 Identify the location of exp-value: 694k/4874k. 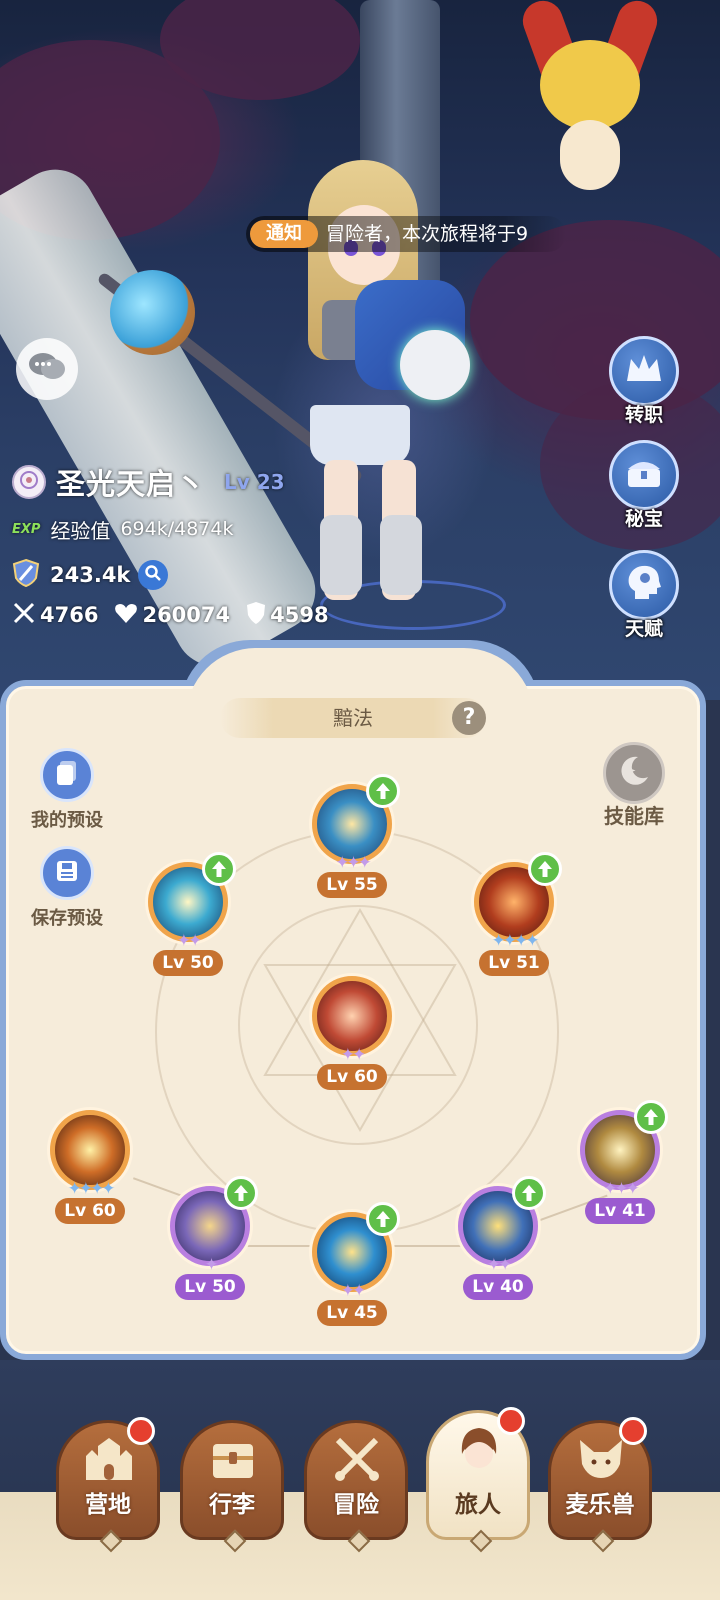
(177, 529).